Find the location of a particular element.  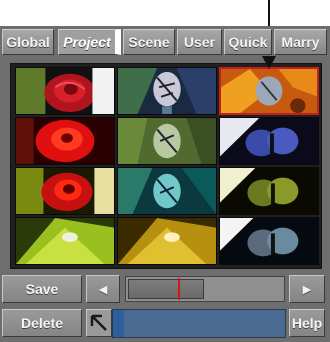

tab-scene: Scene is located at coordinates (149, 42).